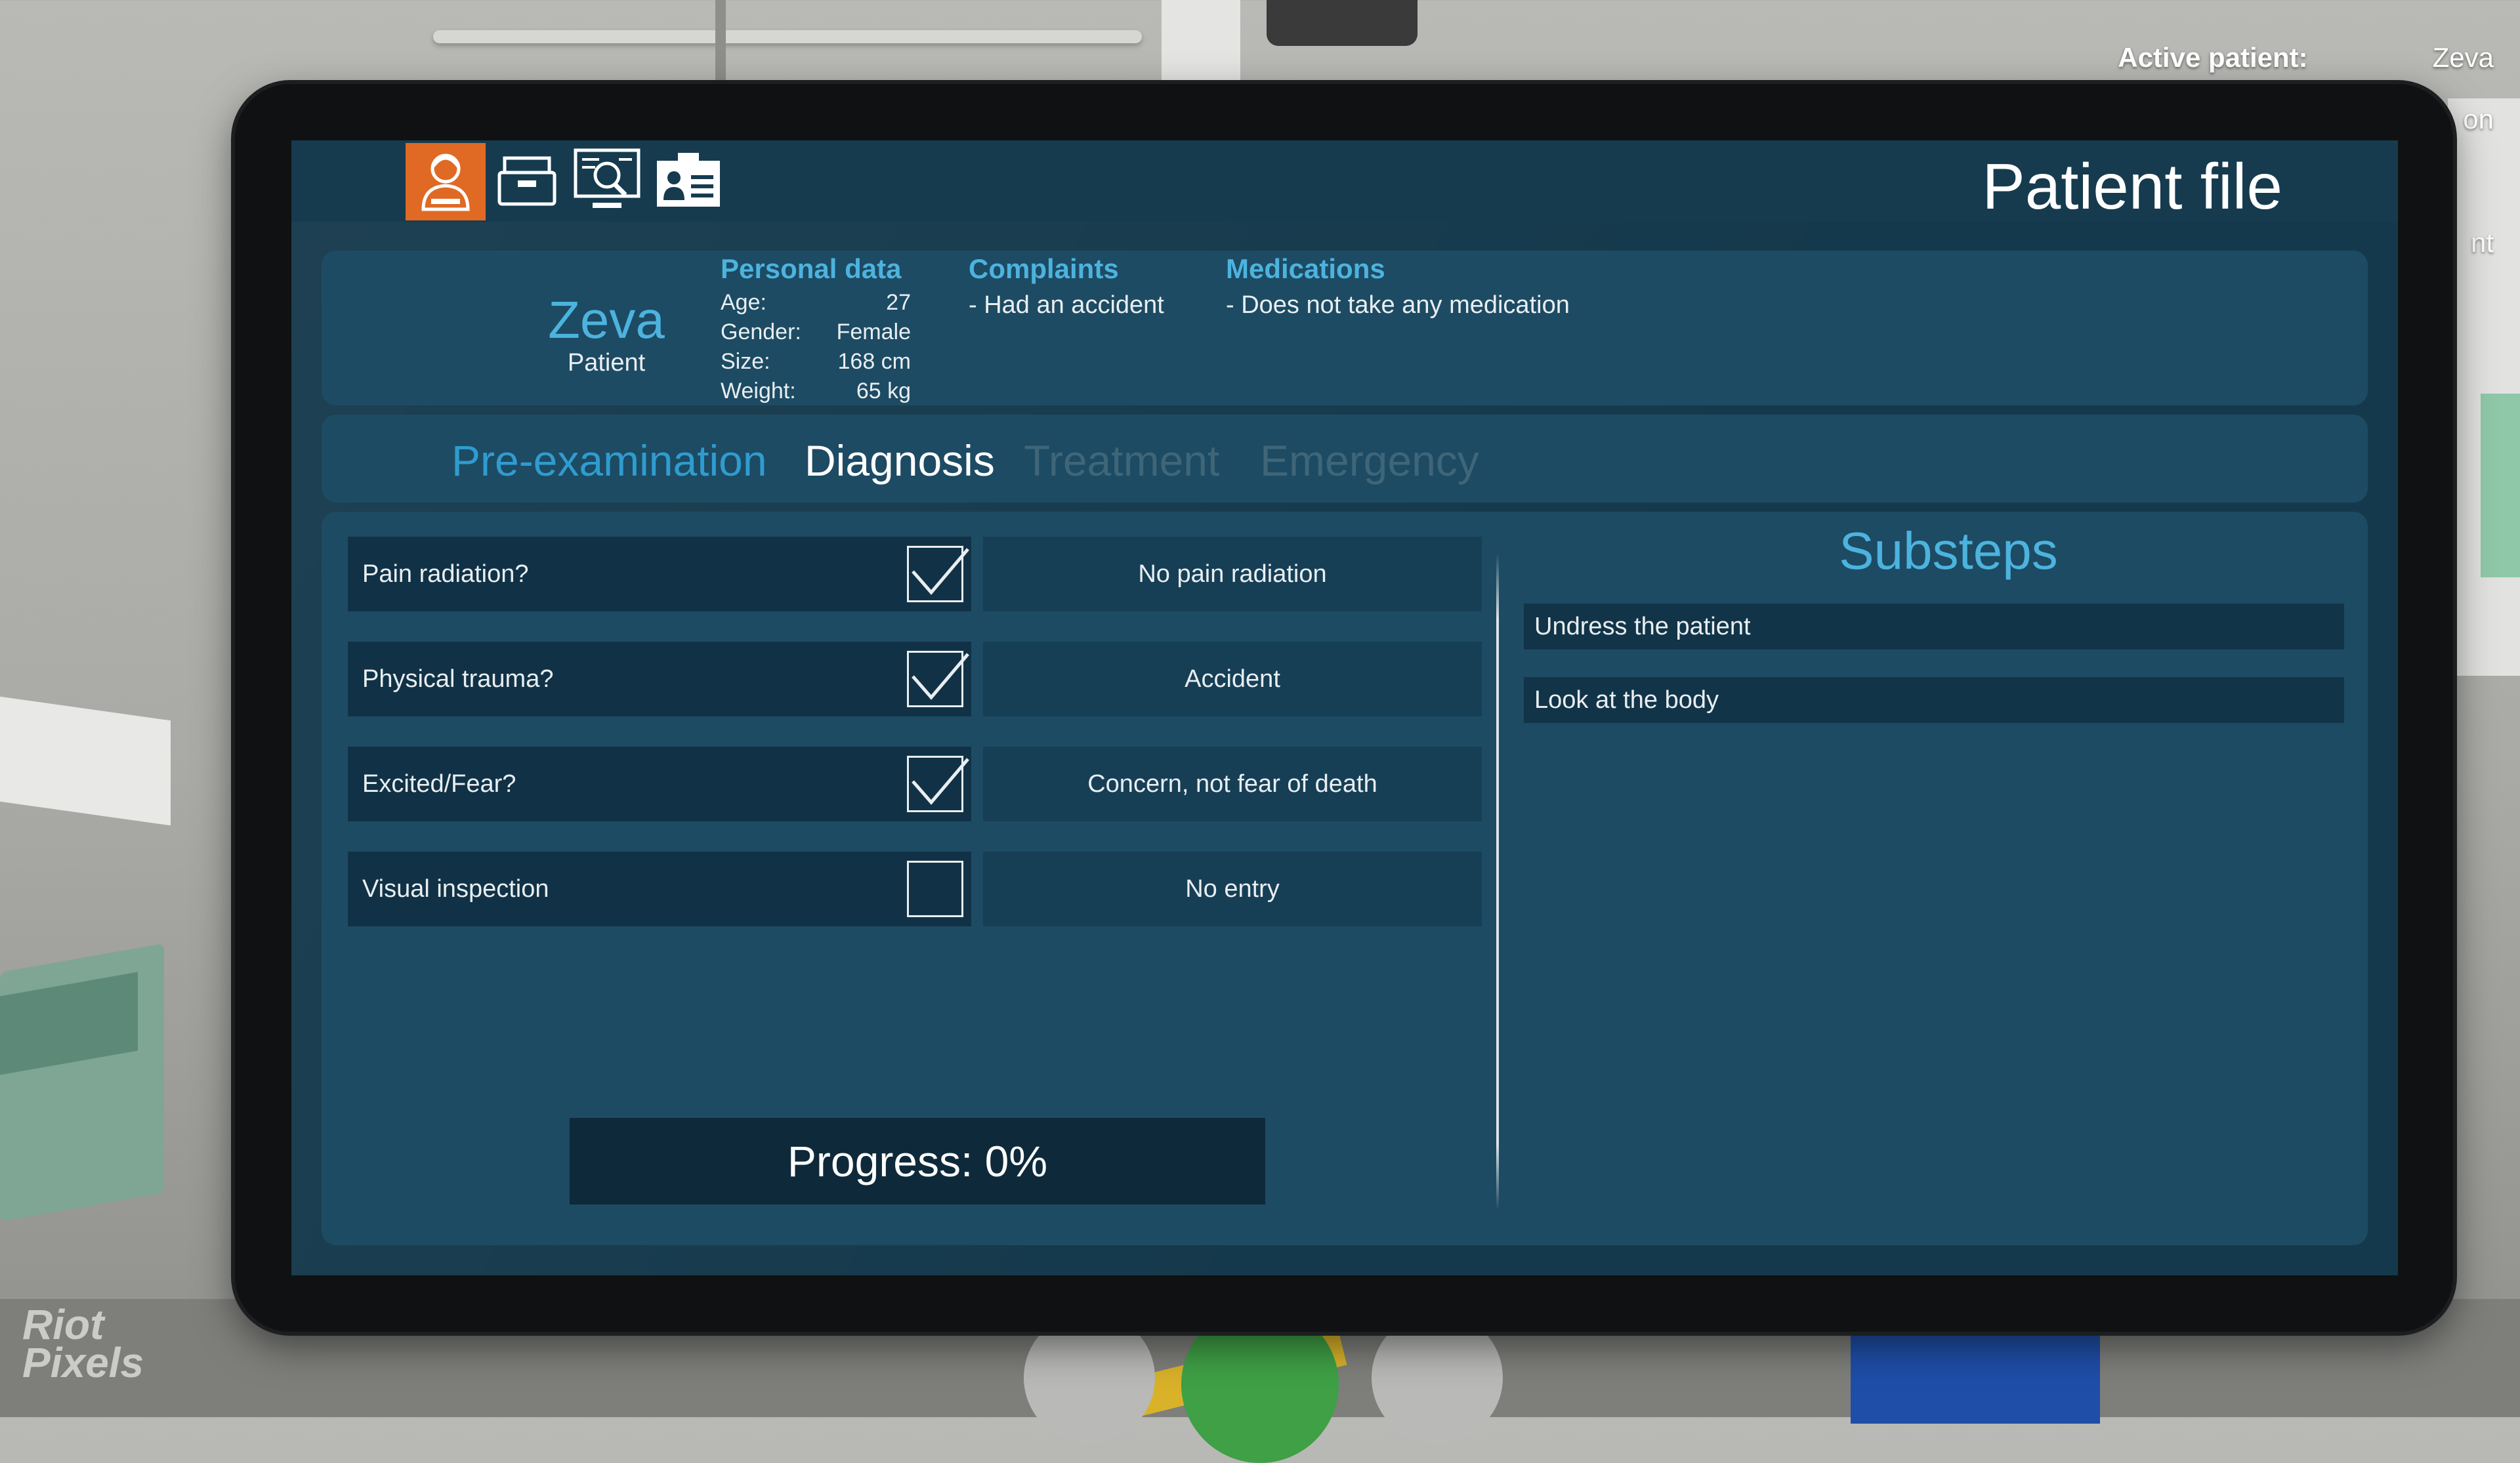 The image size is (2520, 1463). Describe the element at coordinates (439, 784) in the screenshot. I see `question-label: Excited/Fear?` at that location.